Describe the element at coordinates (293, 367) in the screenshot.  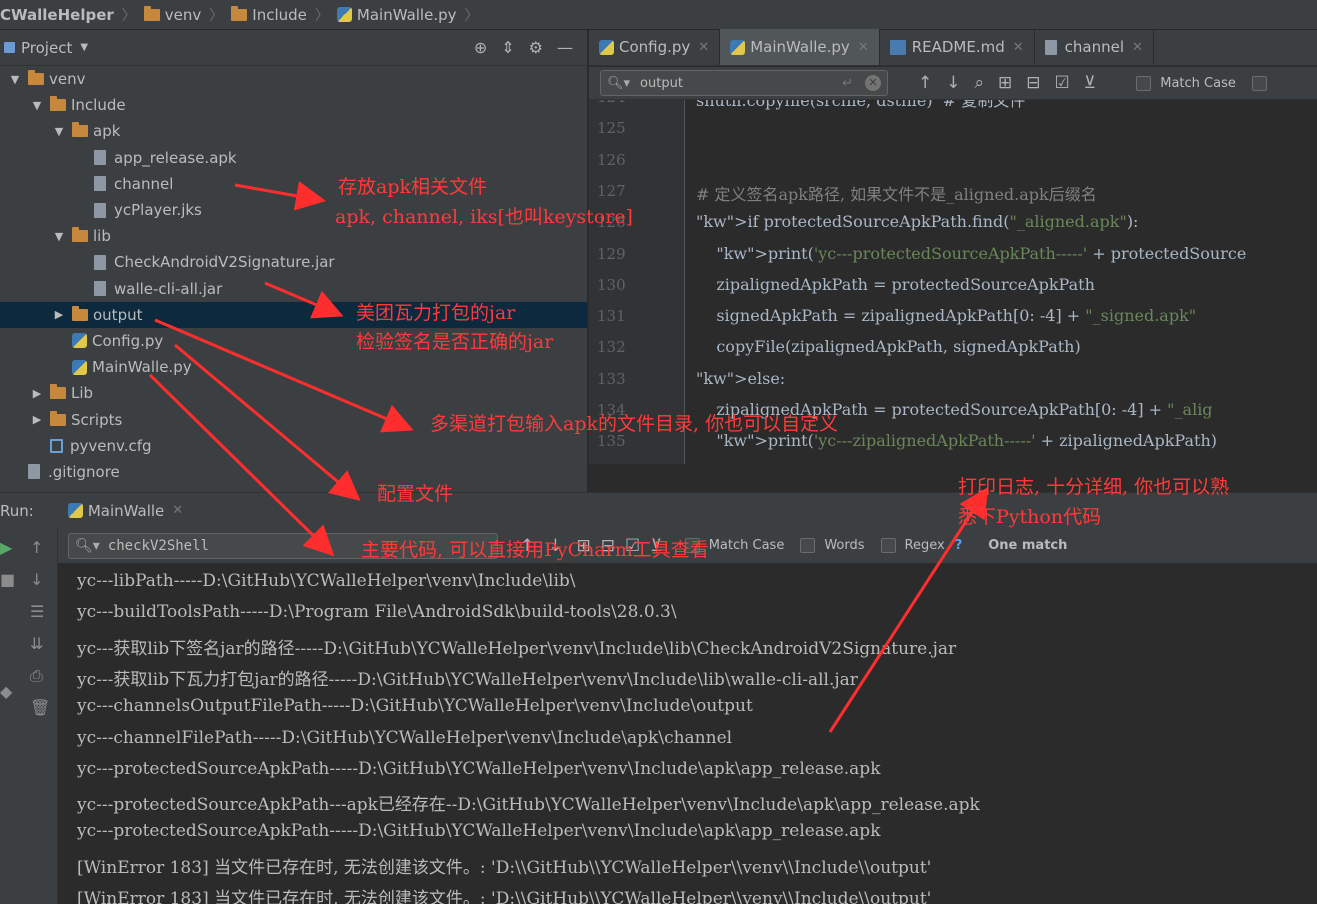
I see `tree-item: MainWalle.py` at that location.